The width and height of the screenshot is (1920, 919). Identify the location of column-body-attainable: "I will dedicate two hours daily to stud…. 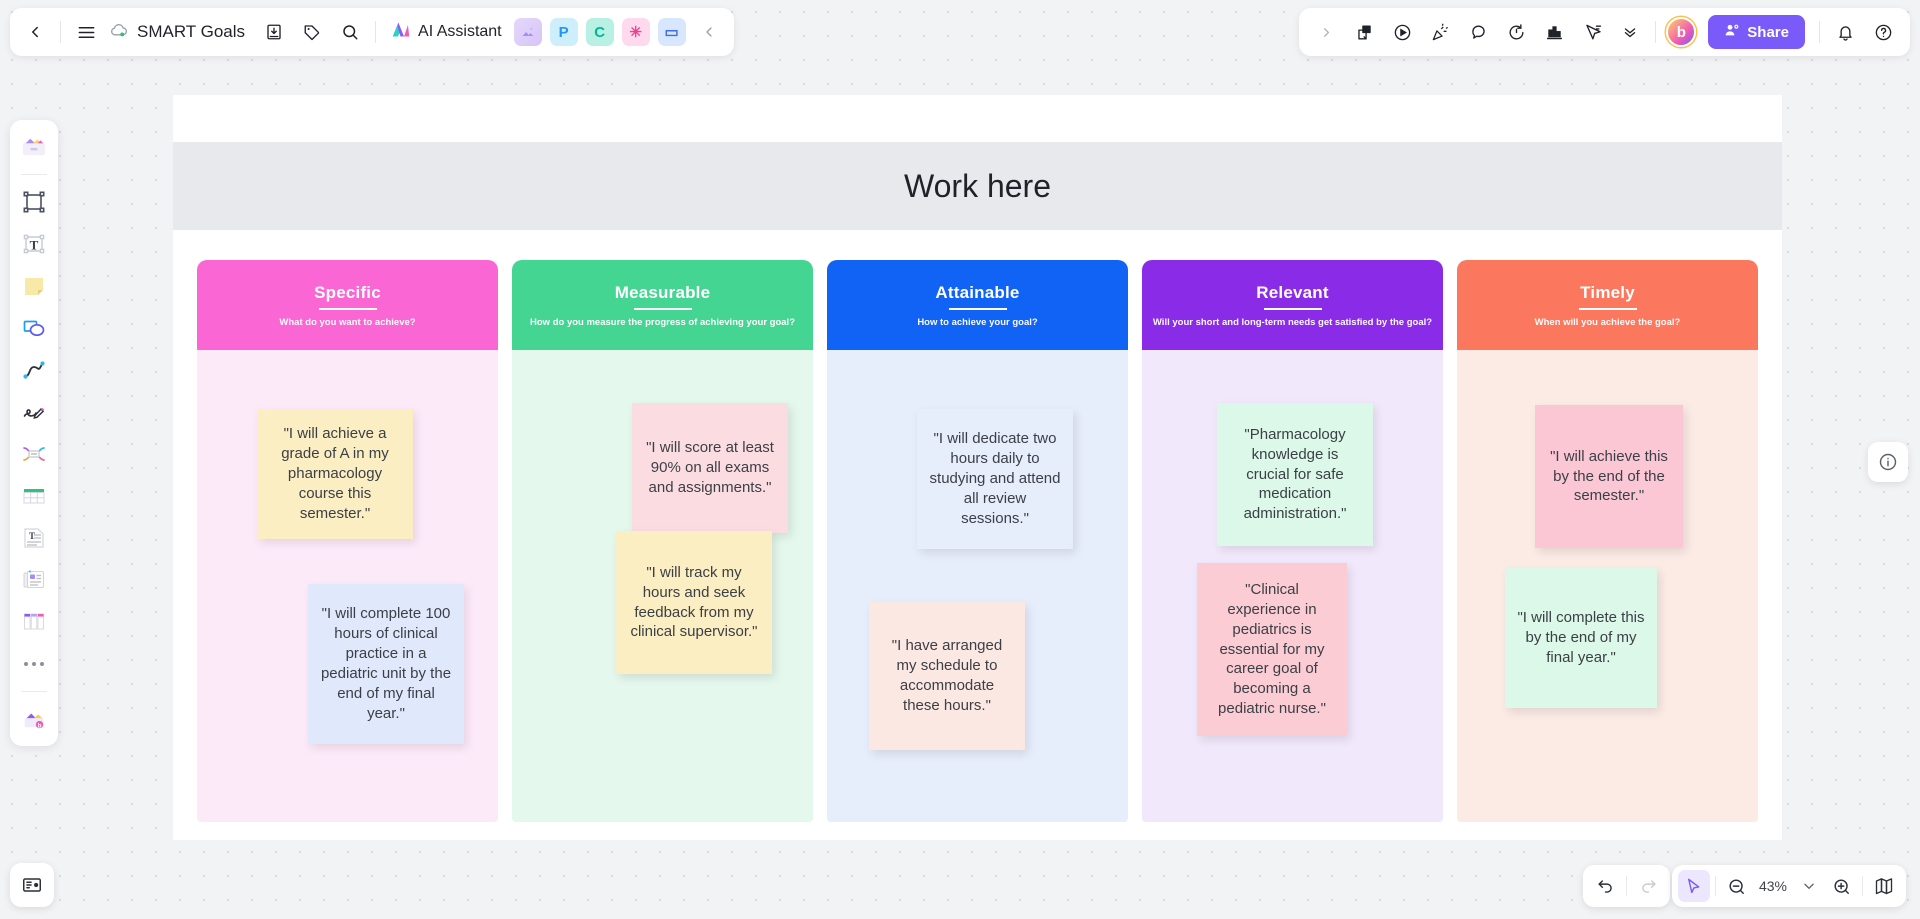
(977, 586).